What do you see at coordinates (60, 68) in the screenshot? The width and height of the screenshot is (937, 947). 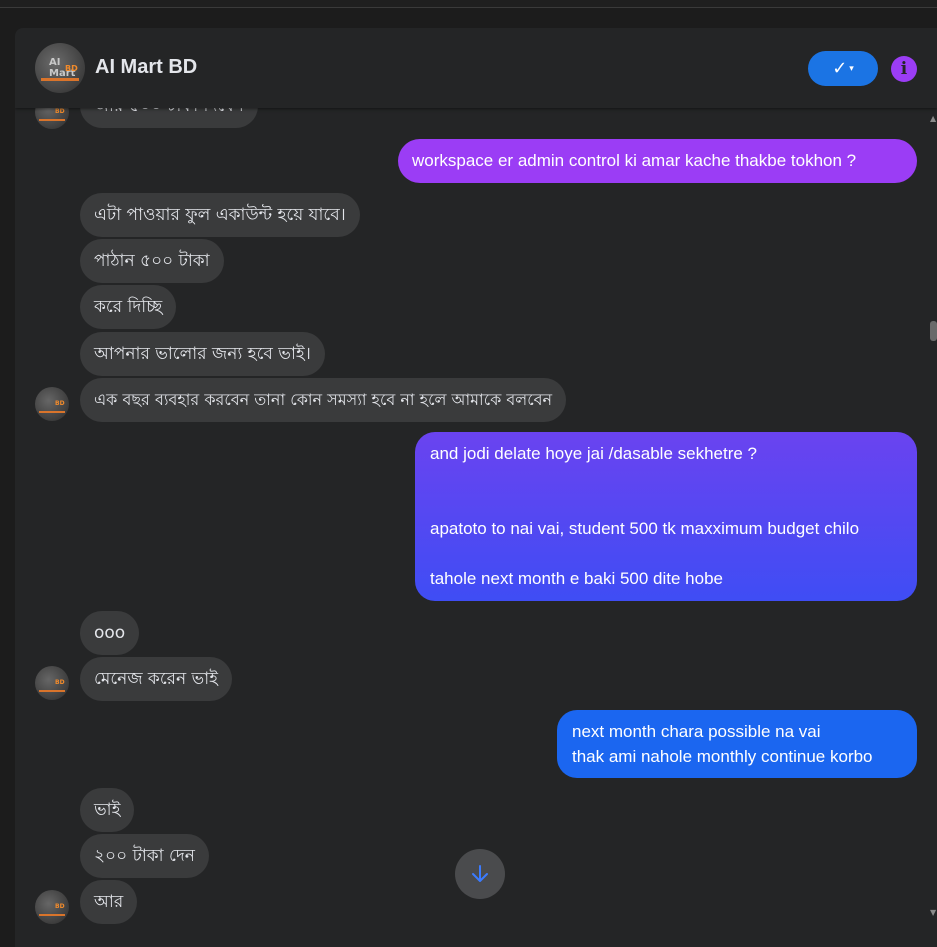 I see `contact-avatar-large: AI Mart BD` at bounding box center [60, 68].